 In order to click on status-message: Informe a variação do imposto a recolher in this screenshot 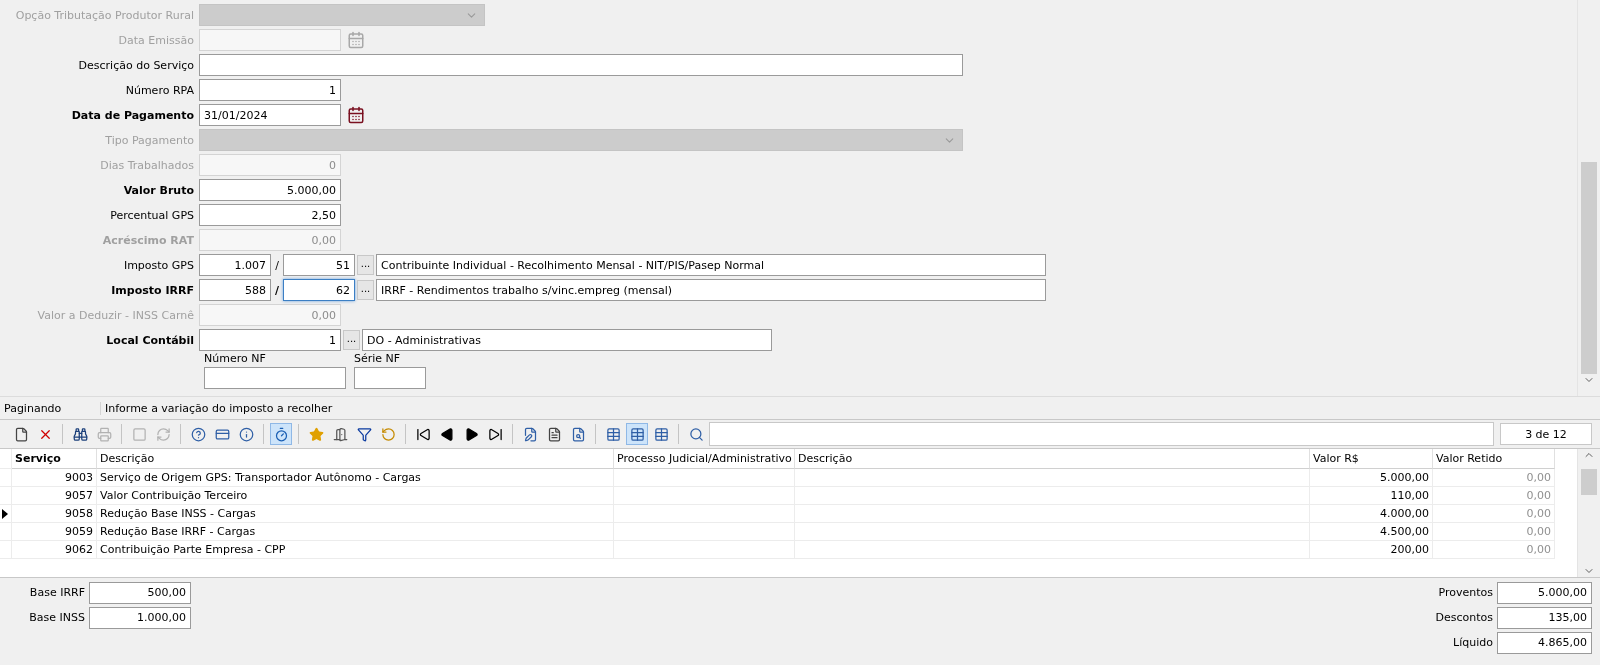, I will do `click(219, 408)`.